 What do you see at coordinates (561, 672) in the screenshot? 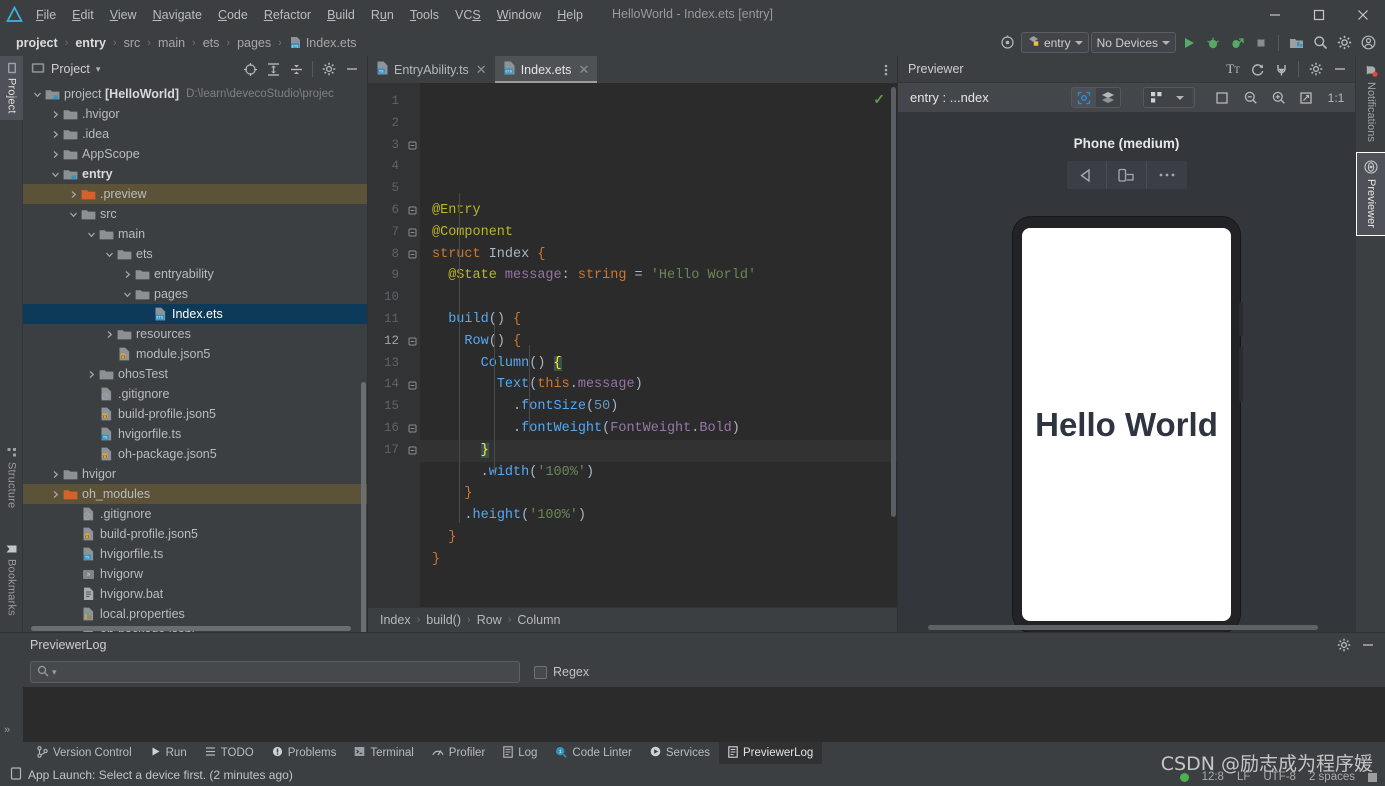
I see `regex-checkbox-row: Regex` at bounding box center [561, 672].